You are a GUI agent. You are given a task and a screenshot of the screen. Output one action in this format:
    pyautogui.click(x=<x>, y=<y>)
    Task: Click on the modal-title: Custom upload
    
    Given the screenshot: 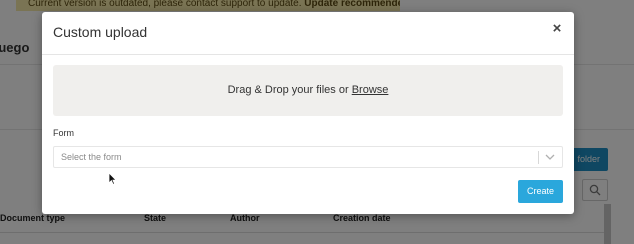 What is the action you would take?
    pyautogui.click(x=100, y=32)
    